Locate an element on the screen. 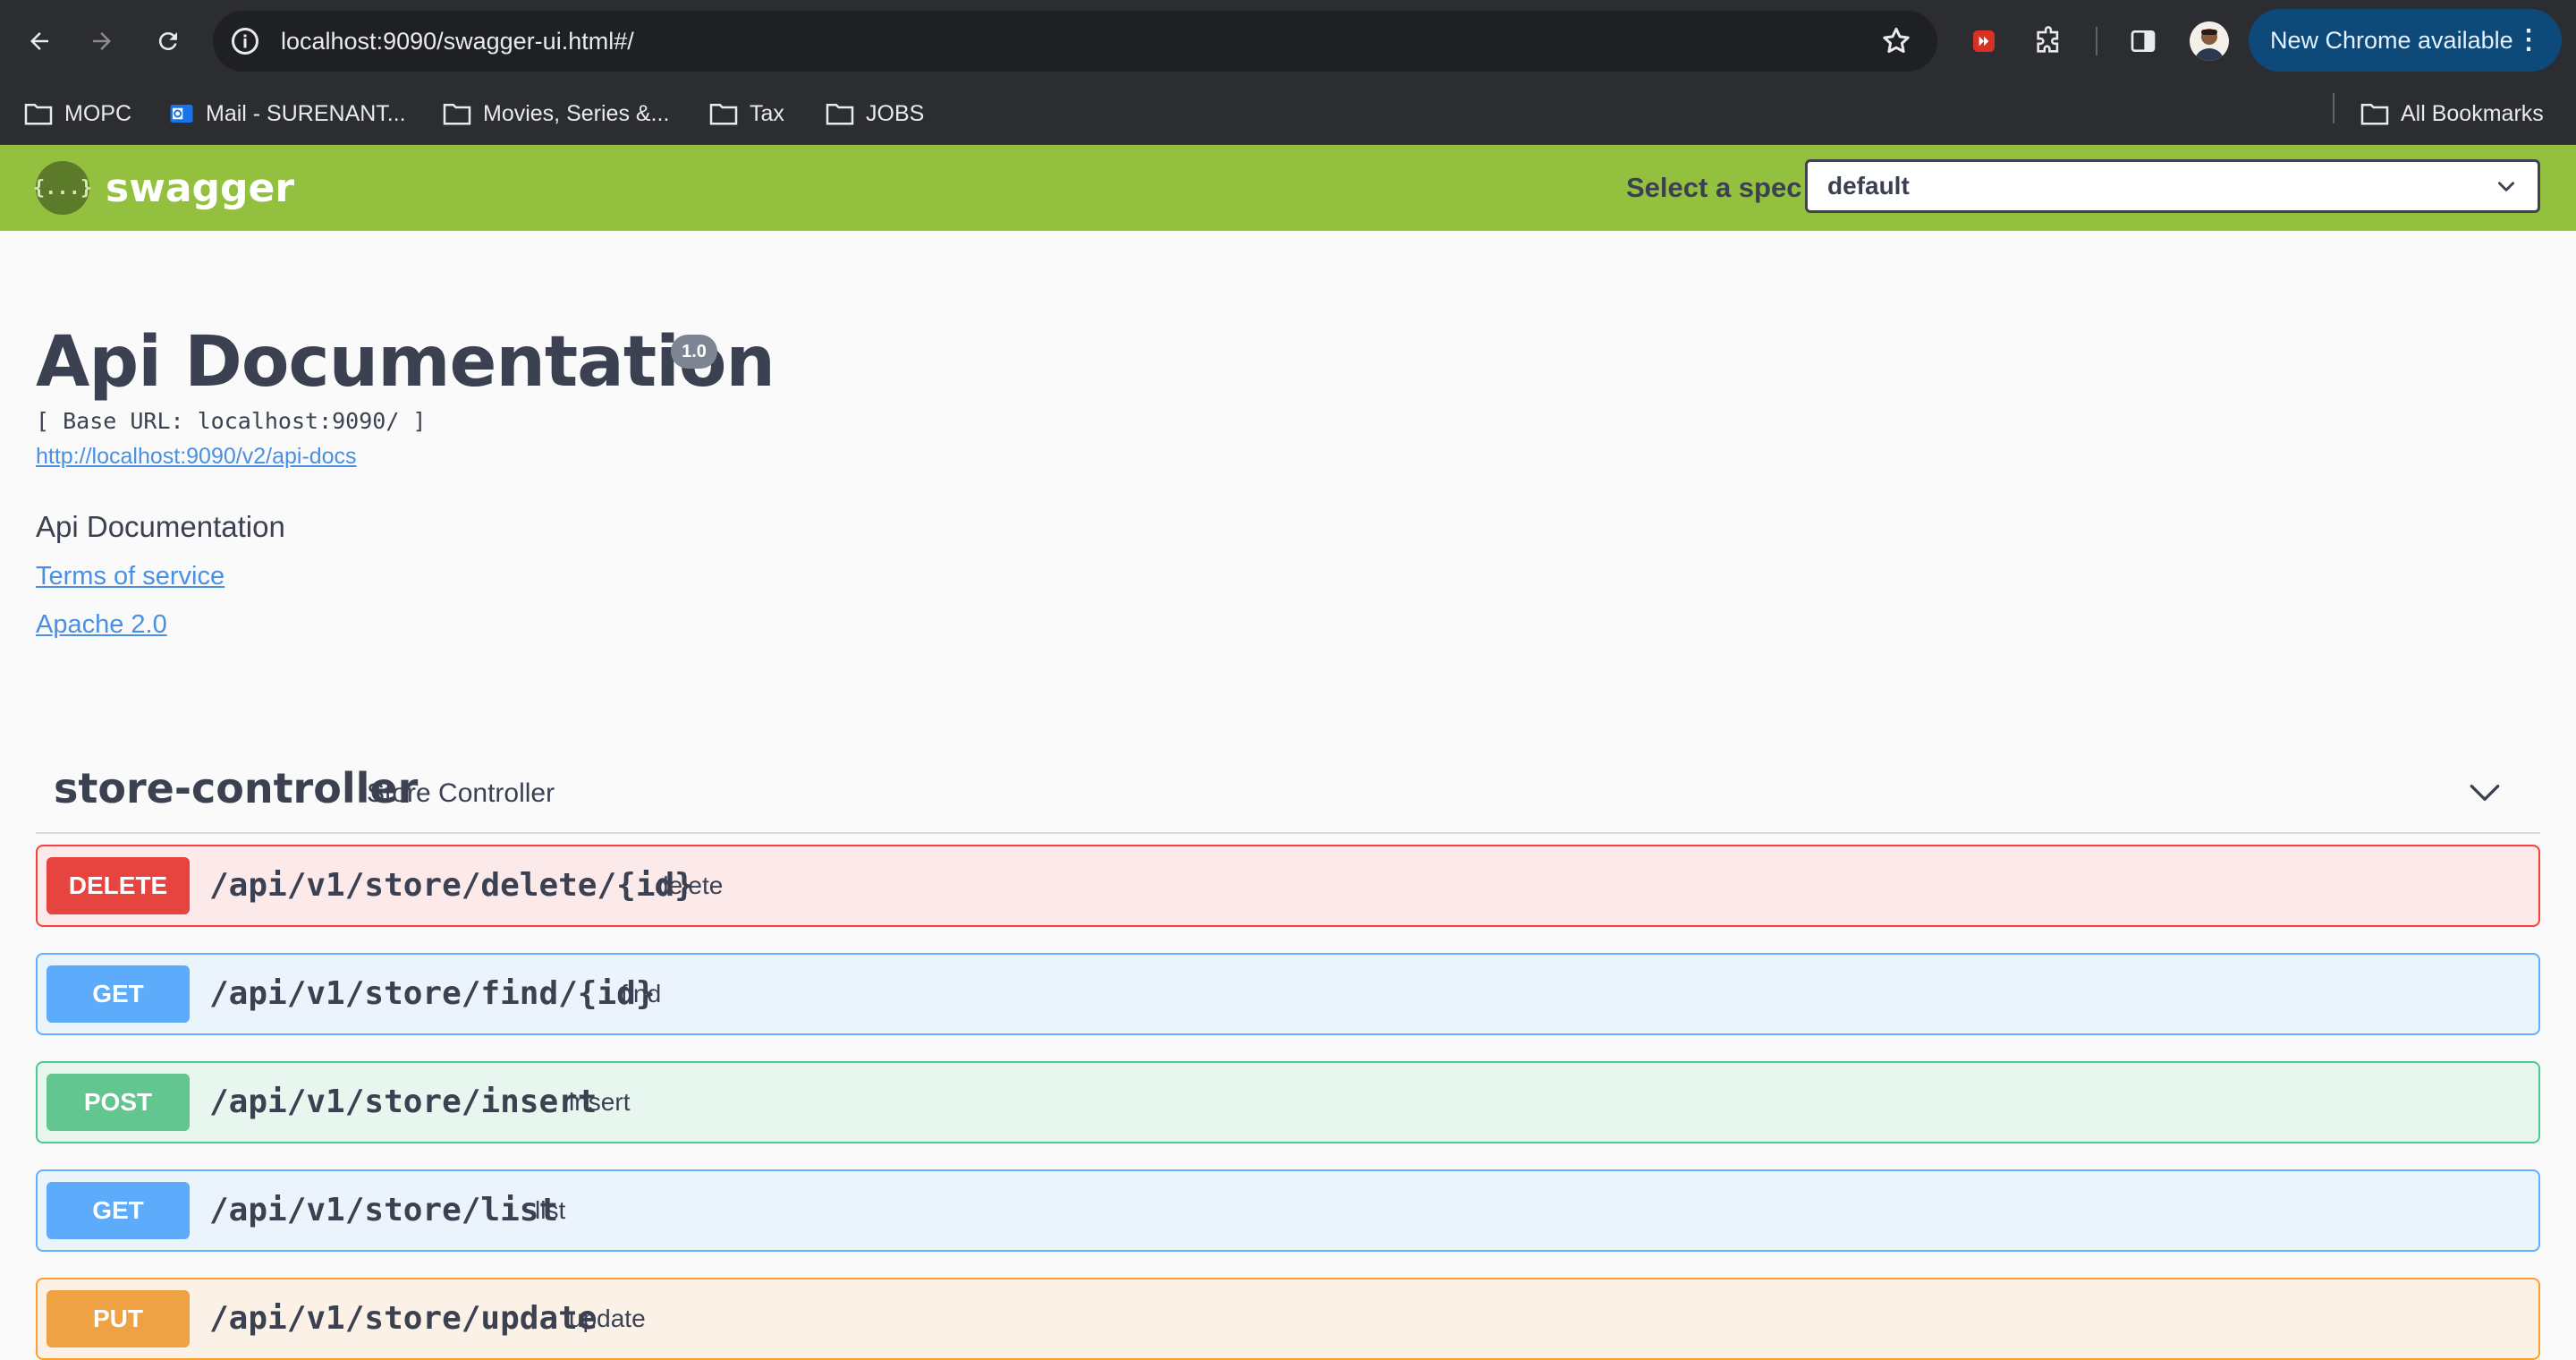 This screenshot has width=2576, height=1360. chevron-down-icon is located at coordinates (2506, 186).